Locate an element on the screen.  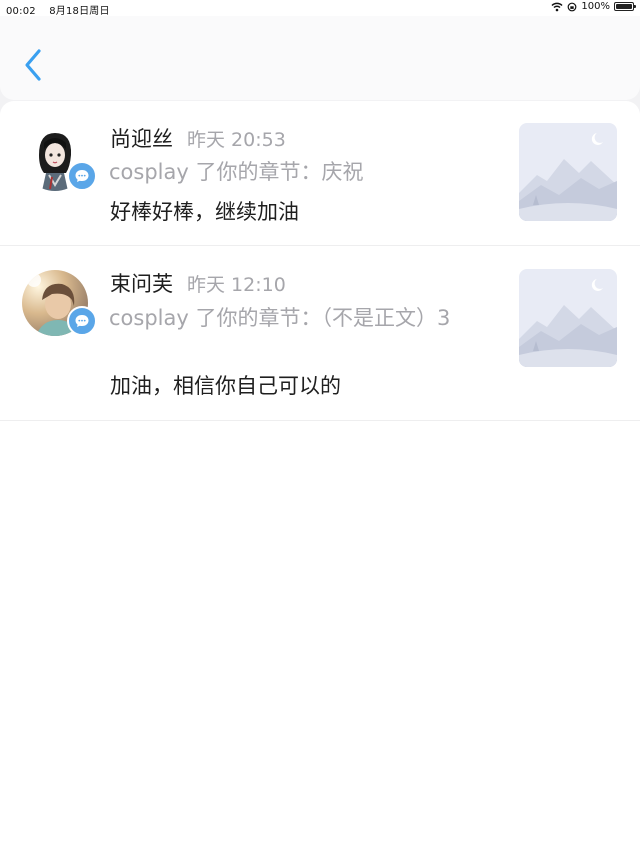
user-name: 束问芙 is located at coordinates (141, 284).